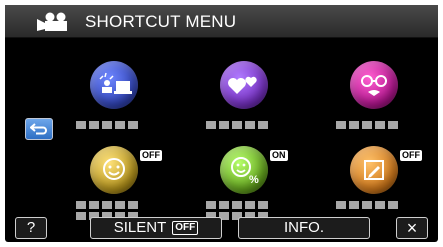 The height and width of the screenshot is (247, 443). Describe the element at coordinates (374, 85) in the screenshot. I see `face-effect-icon` at that location.